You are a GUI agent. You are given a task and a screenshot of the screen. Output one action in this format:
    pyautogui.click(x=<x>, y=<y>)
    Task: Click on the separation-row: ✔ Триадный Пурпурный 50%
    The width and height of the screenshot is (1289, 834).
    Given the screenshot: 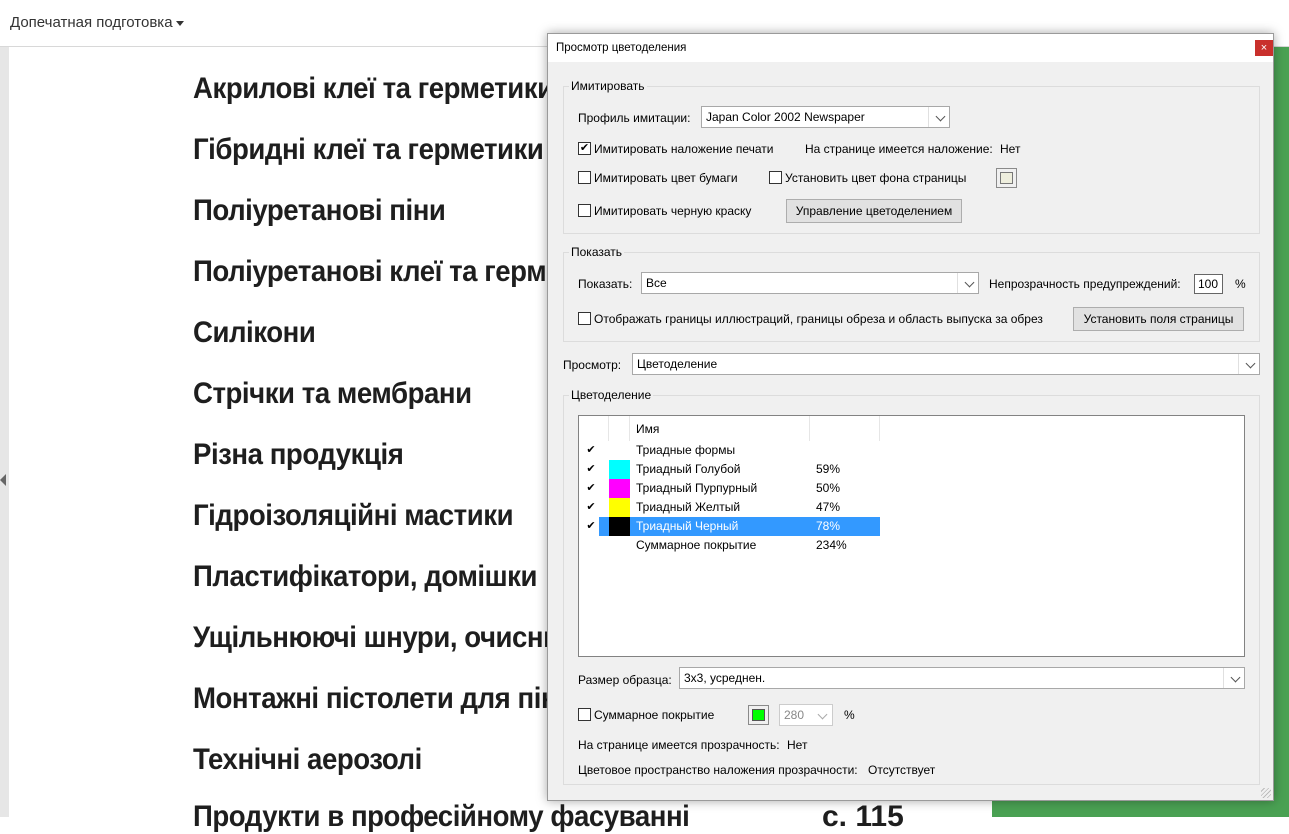 What is the action you would take?
    pyautogui.click(x=729, y=488)
    